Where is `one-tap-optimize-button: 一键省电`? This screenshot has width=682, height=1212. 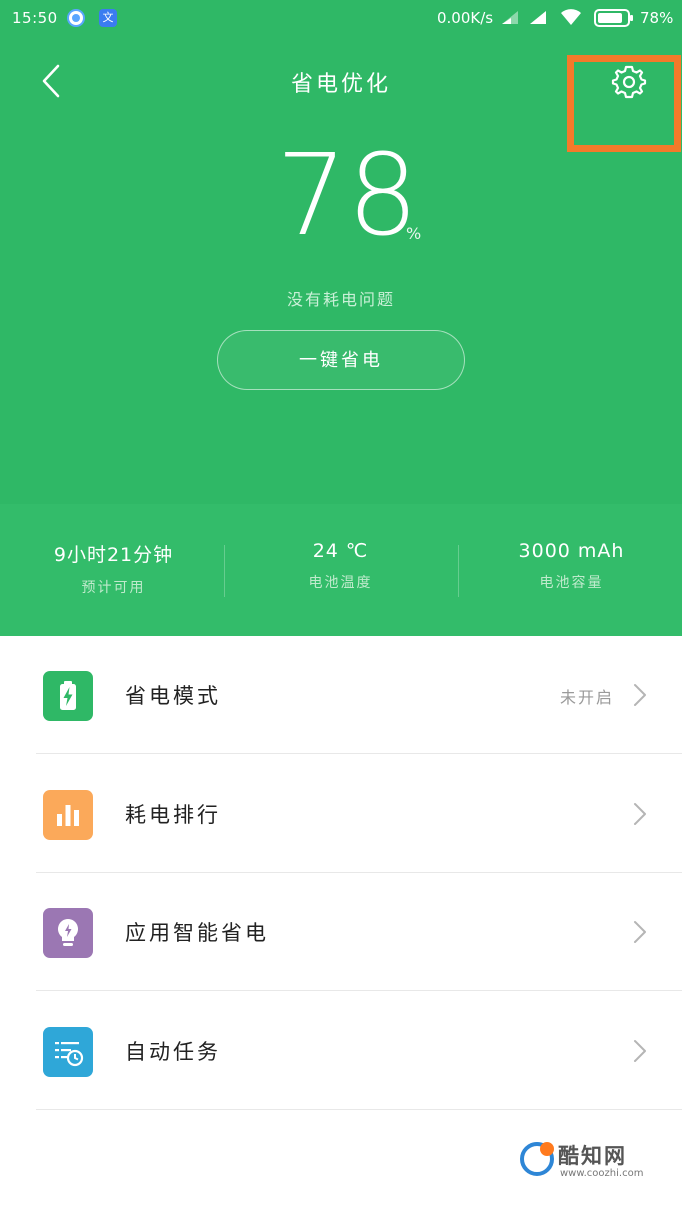
one-tap-optimize-button: 一键省电 is located at coordinates (341, 360).